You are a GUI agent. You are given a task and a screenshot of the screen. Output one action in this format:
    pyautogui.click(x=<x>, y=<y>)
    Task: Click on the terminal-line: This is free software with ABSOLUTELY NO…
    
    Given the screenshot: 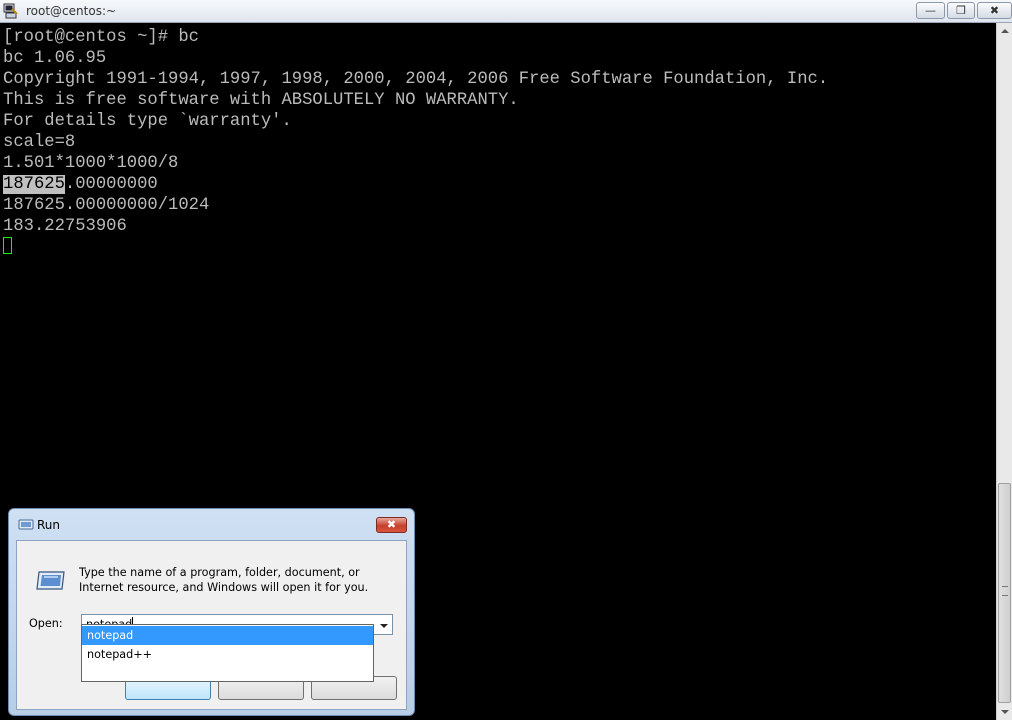 What is the action you would take?
    pyautogui.click(x=261, y=100)
    